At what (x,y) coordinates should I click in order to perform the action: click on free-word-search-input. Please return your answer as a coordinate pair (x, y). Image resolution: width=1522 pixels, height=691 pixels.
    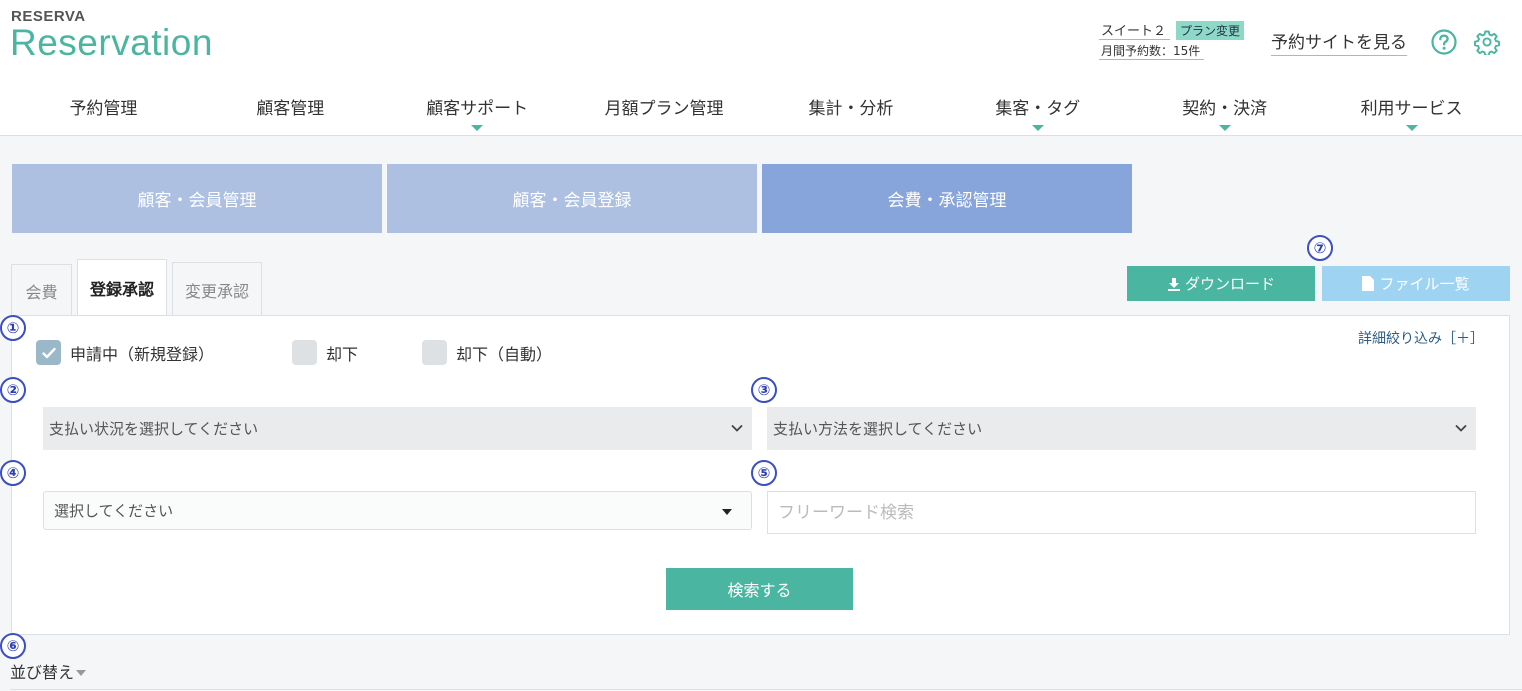
    Looking at the image, I should click on (1121, 512).